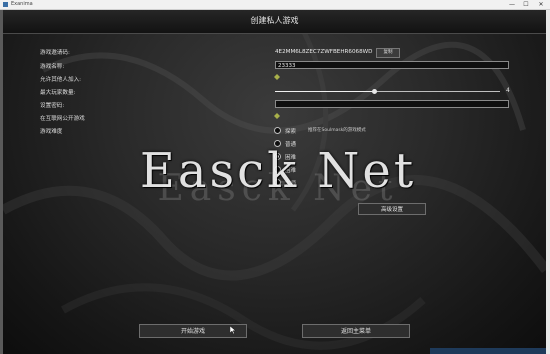 This screenshot has height=354, width=550. What do you see at coordinates (387, 91) in the screenshot?
I see `max-players-slider` at bounding box center [387, 91].